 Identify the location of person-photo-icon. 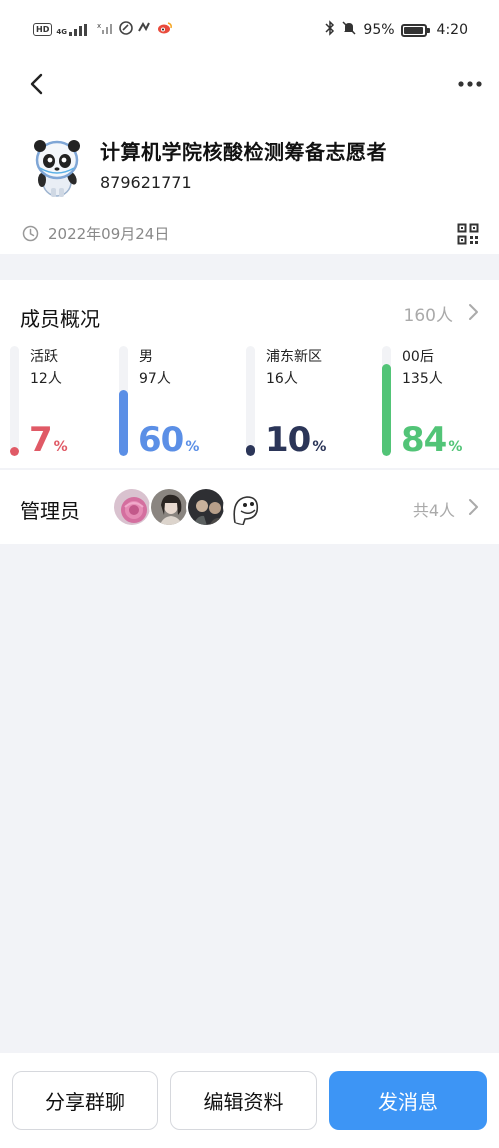
(169, 507).